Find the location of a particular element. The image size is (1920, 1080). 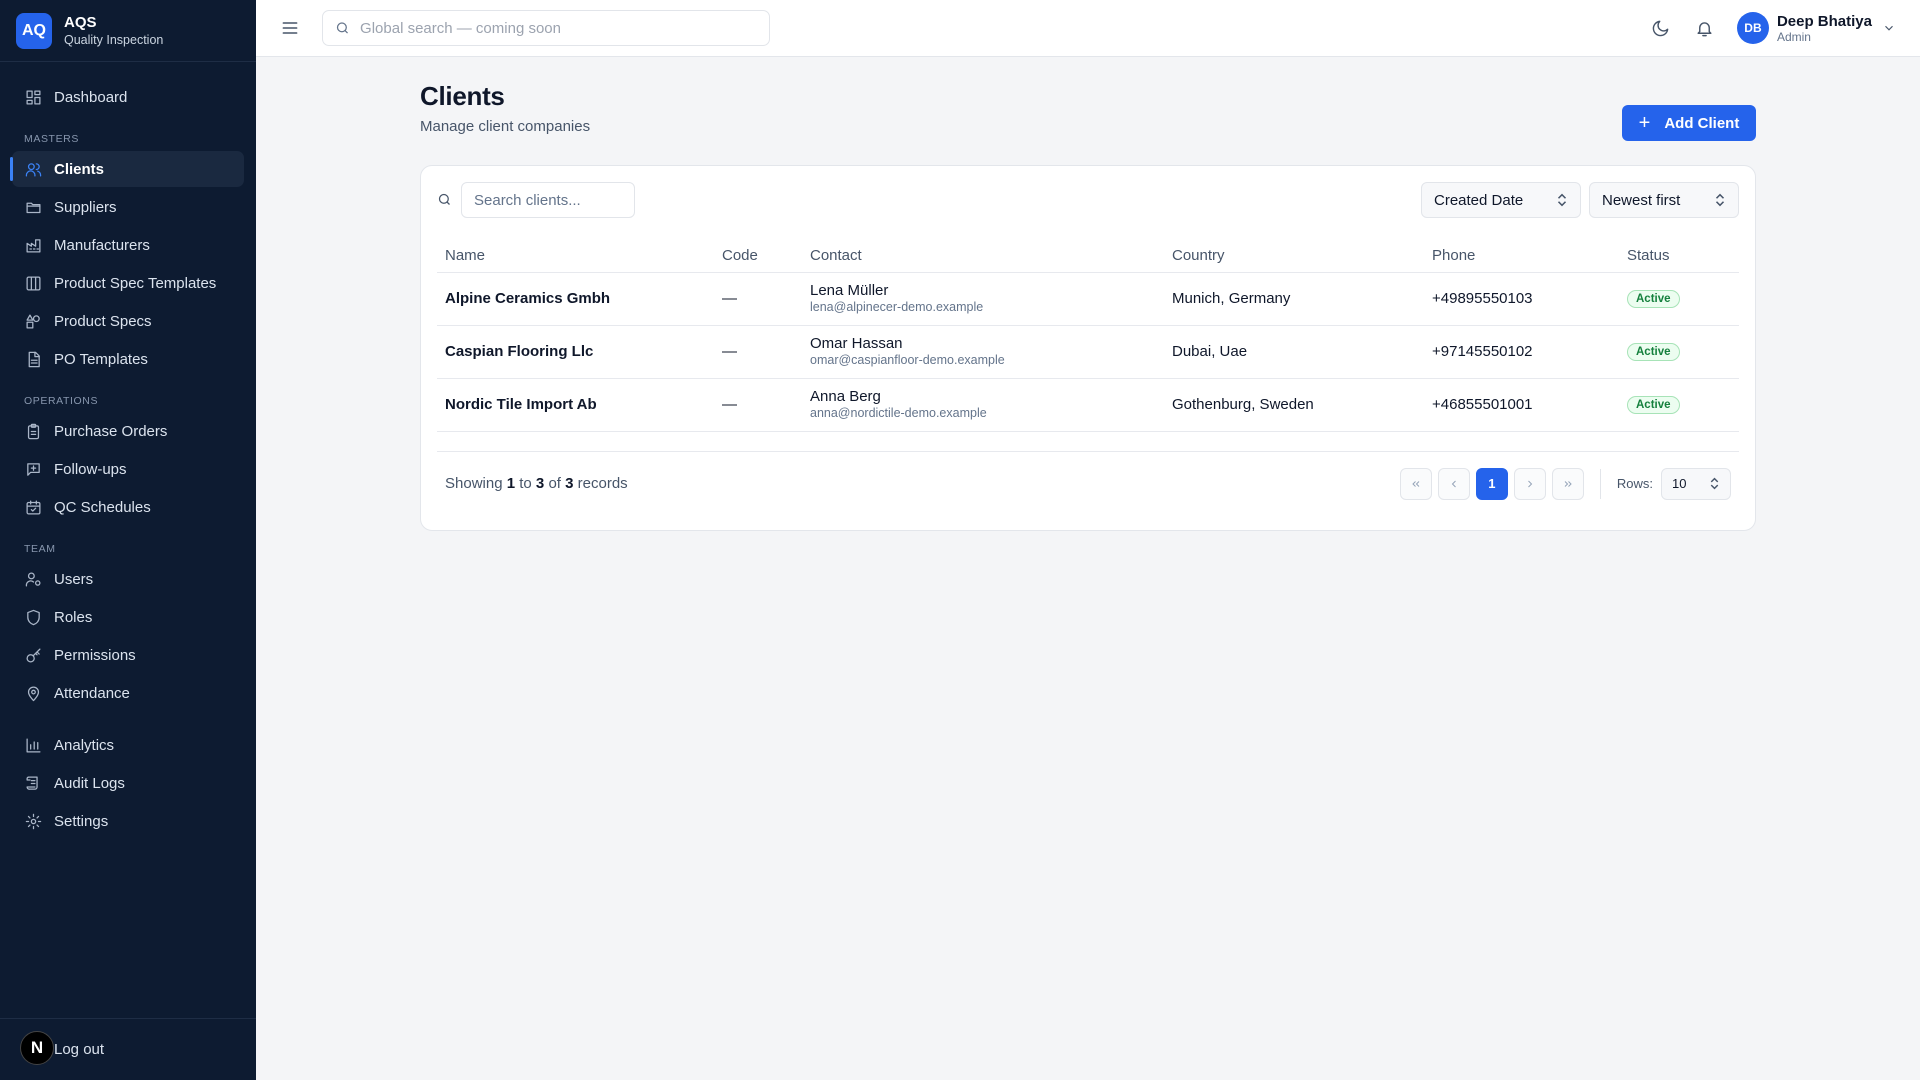

map-pin-icon is located at coordinates (33, 693).